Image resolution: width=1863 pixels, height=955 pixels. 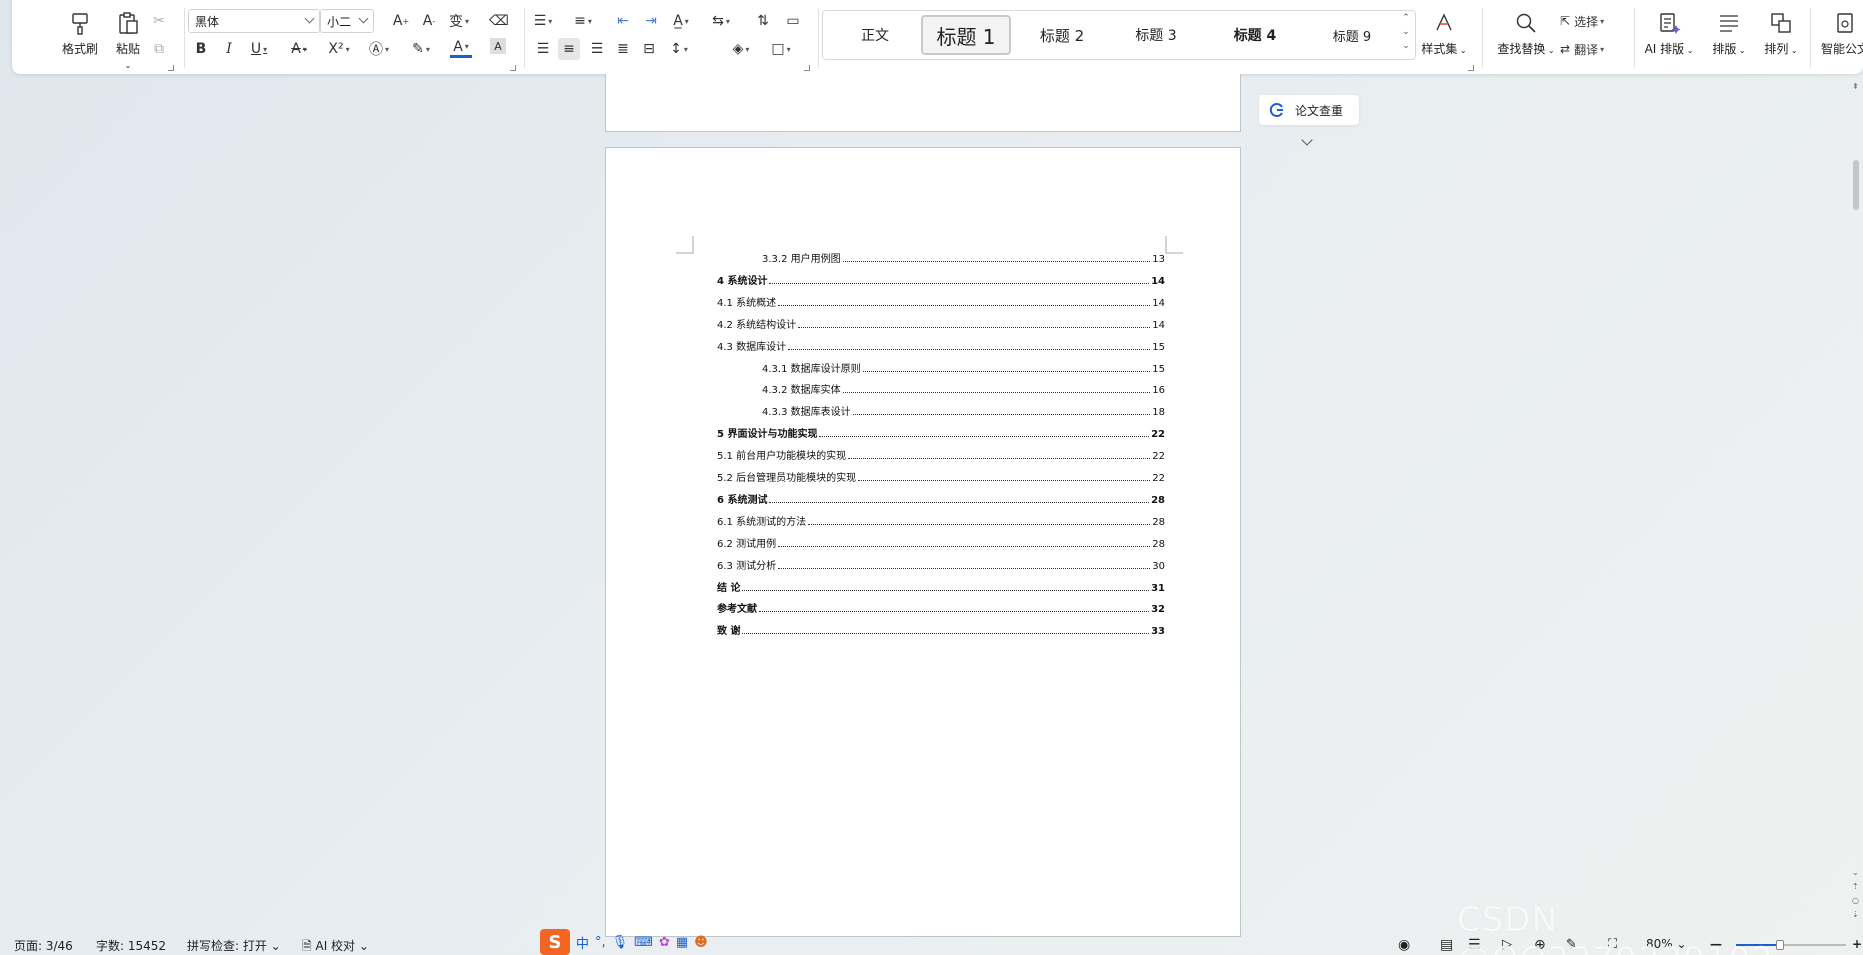 What do you see at coordinates (1307, 140) in the screenshot?
I see `side-panel-expand-icon` at bounding box center [1307, 140].